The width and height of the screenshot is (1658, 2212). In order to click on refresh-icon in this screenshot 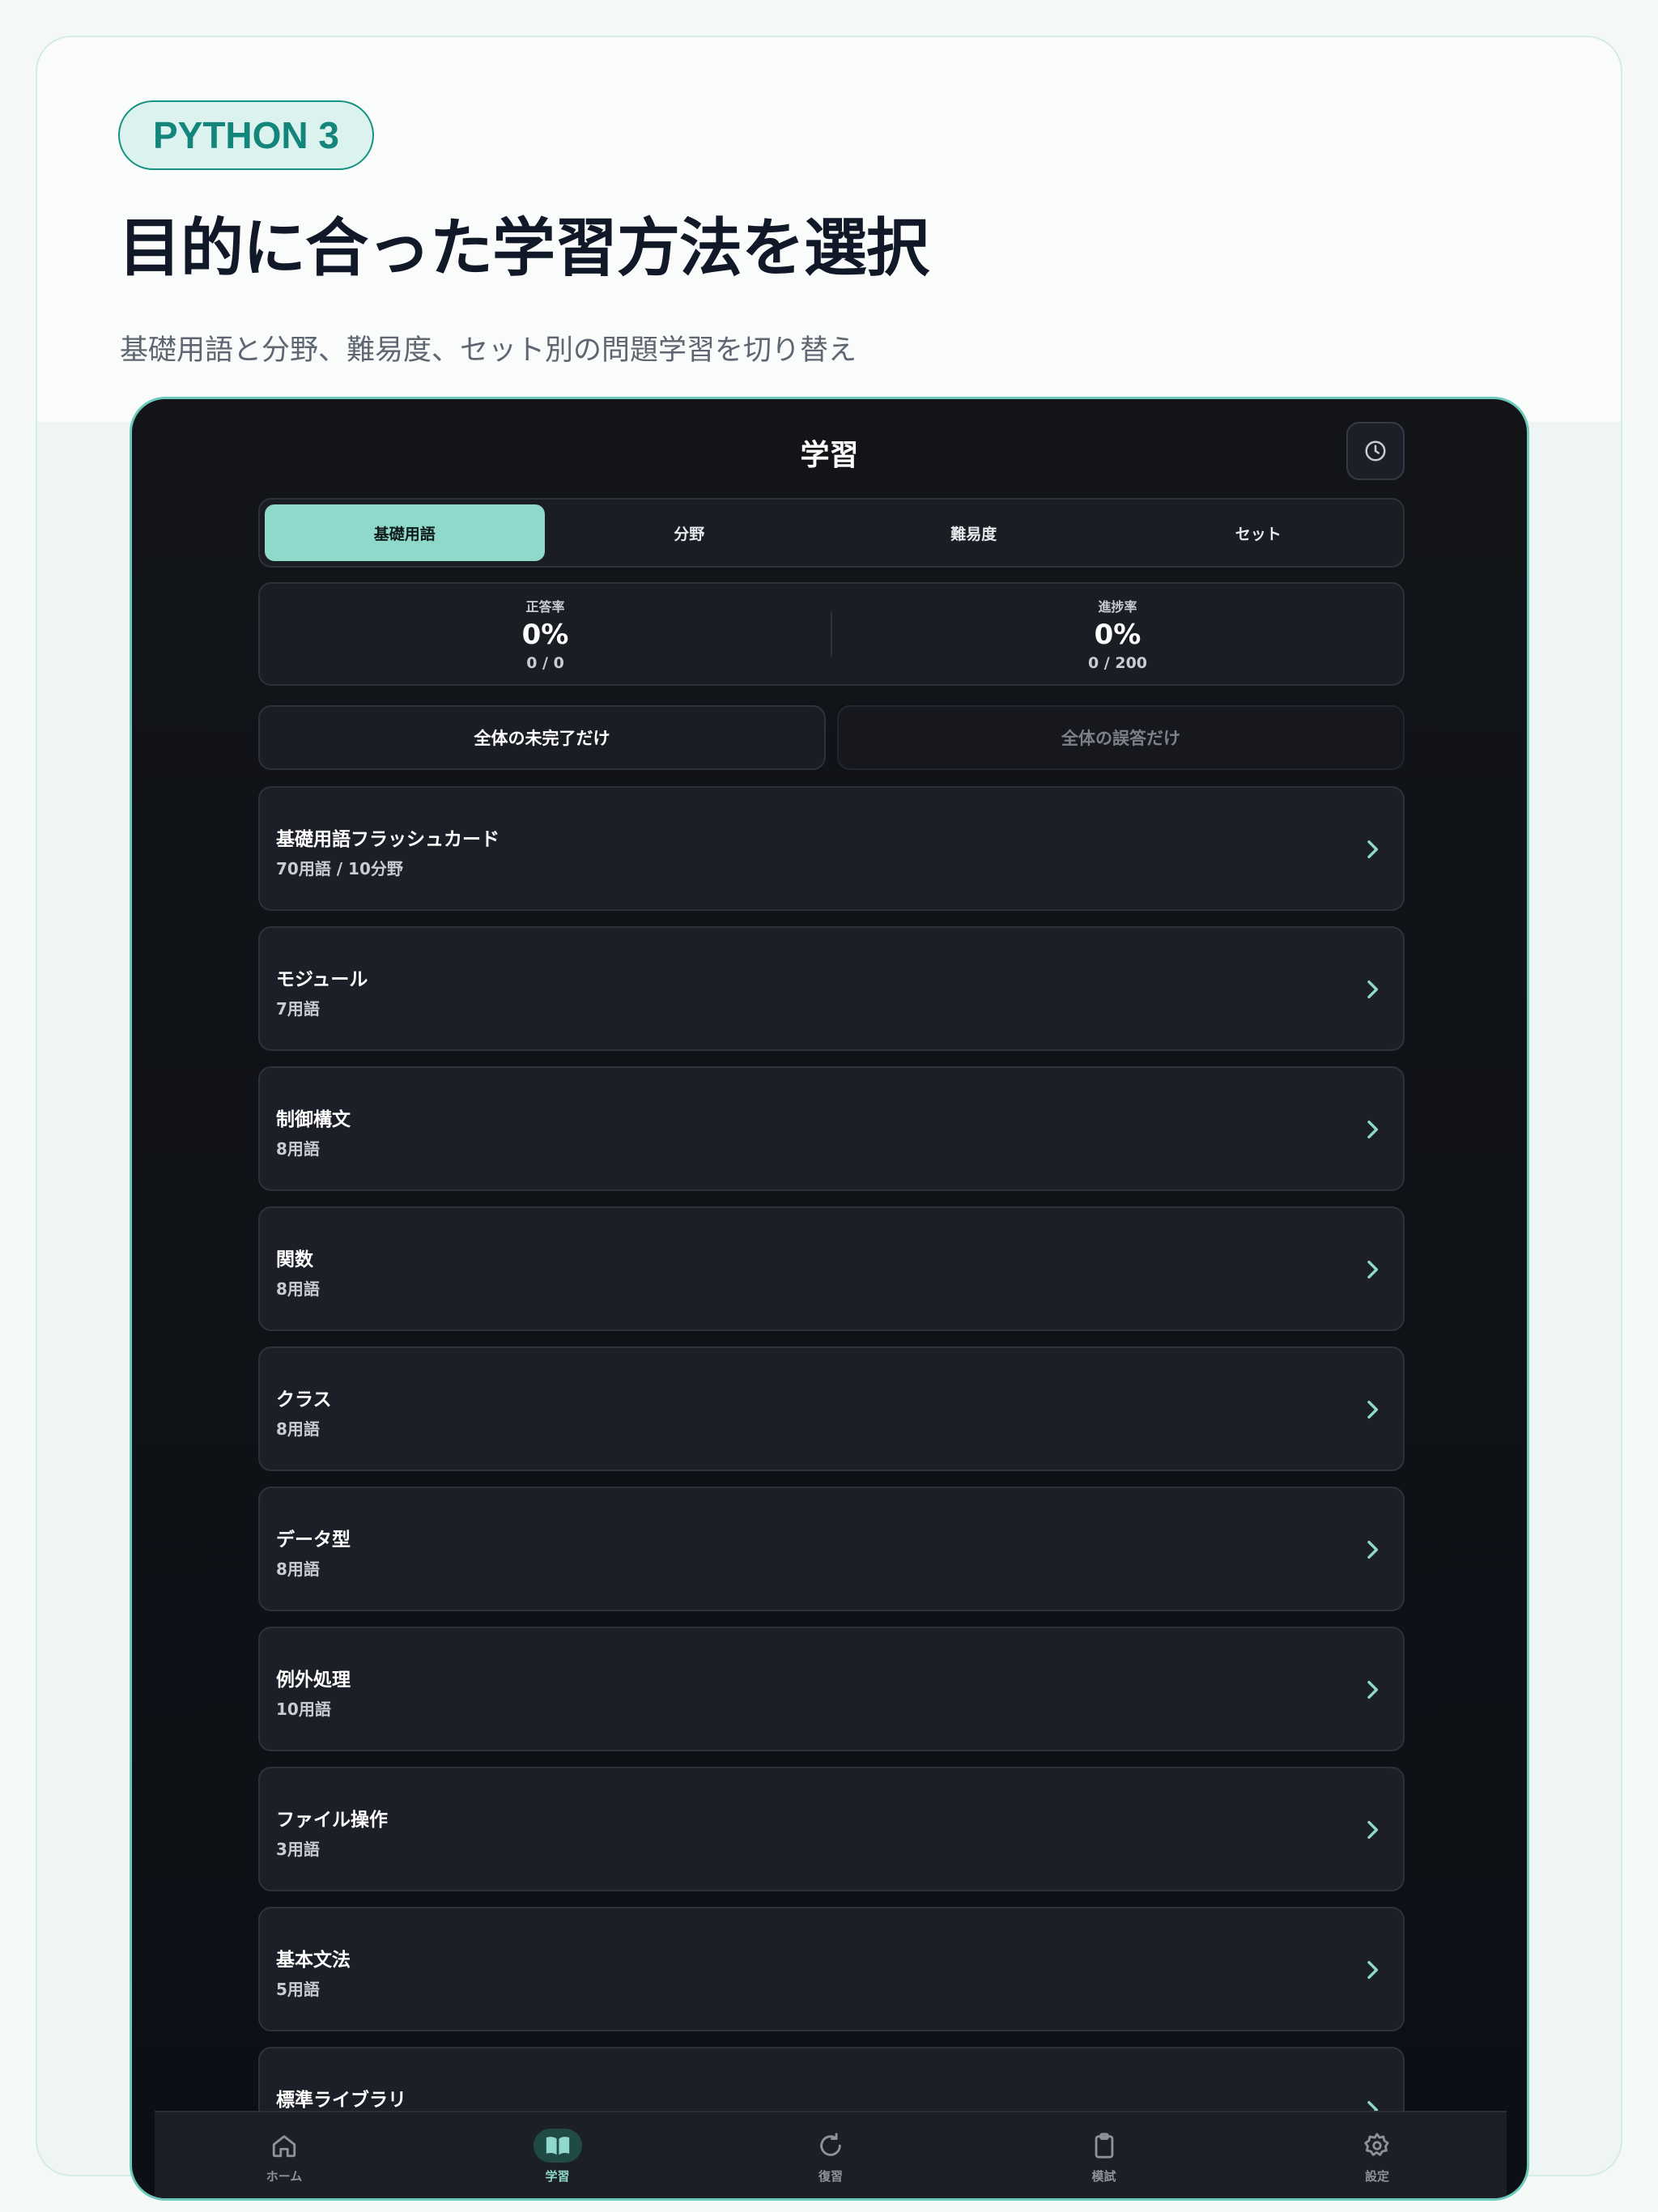, I will do `click(830, 2145)`.